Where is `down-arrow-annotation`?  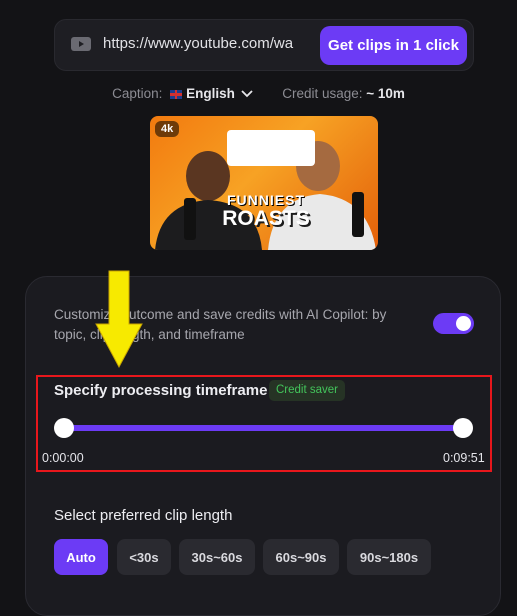
down-arrow-annotation is located at coordinates (119, 319).